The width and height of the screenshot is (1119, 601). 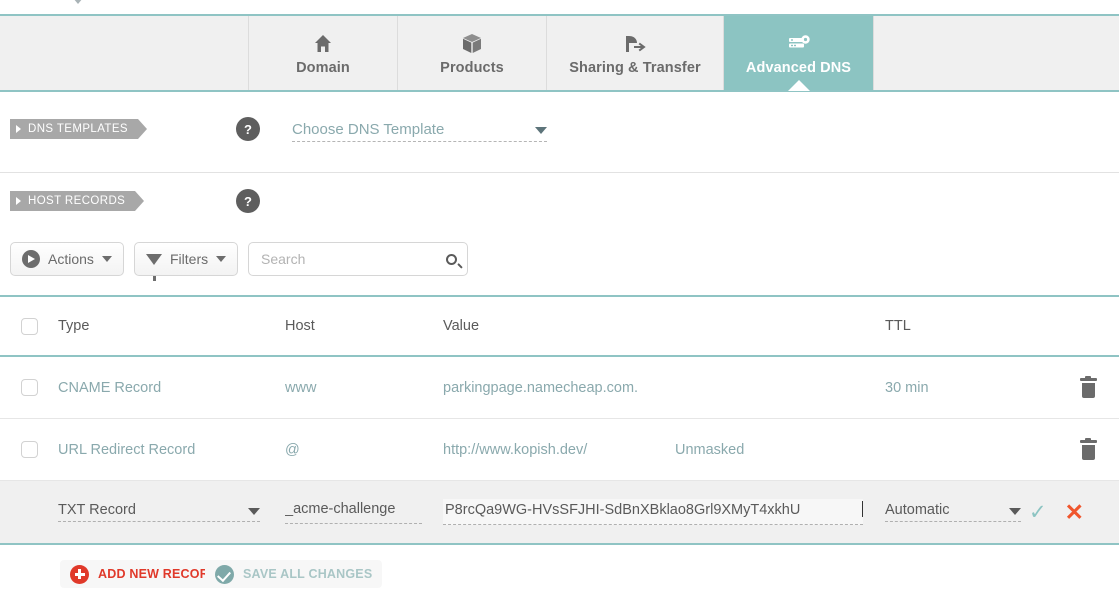 What do you see at coordinates (515, 449) in the screenshot?
I see `cell-value: http://www.kopish.dev/` at bounding box center [515, 449].